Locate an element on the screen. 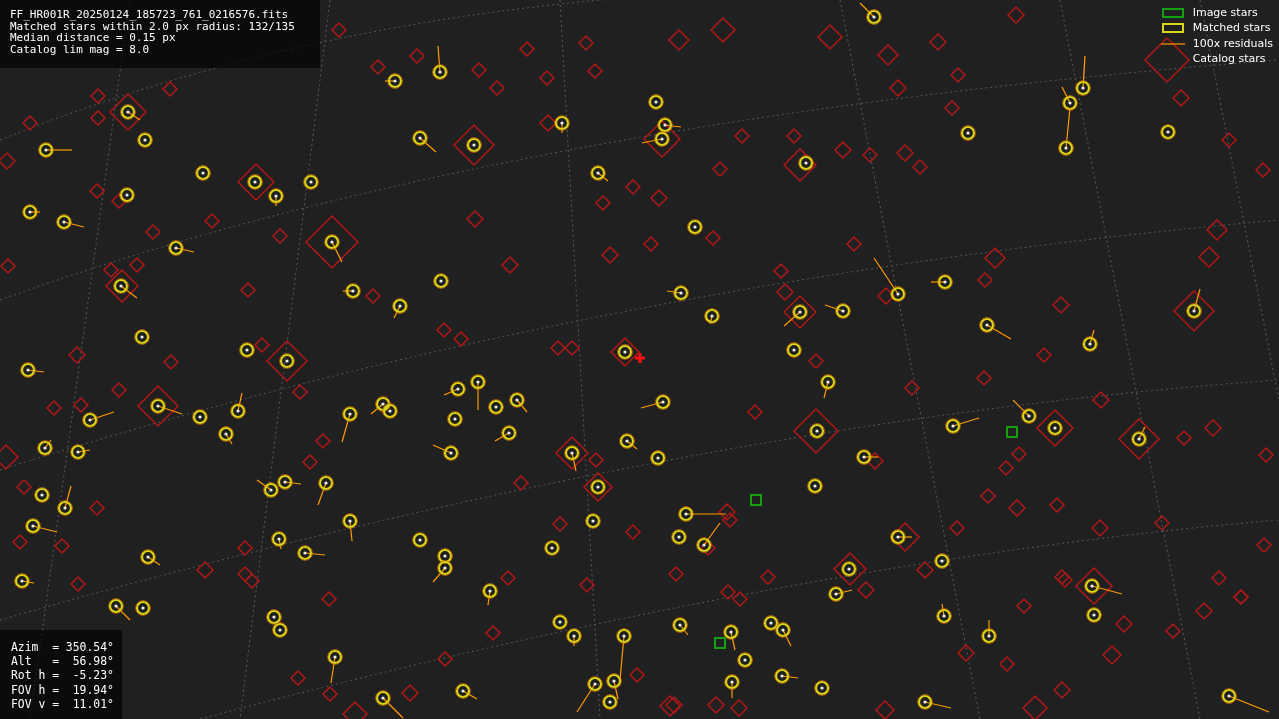 The height and width of the screenshot is (719, 1279). square-swatch-icon is located at coordinates (1172, 12).